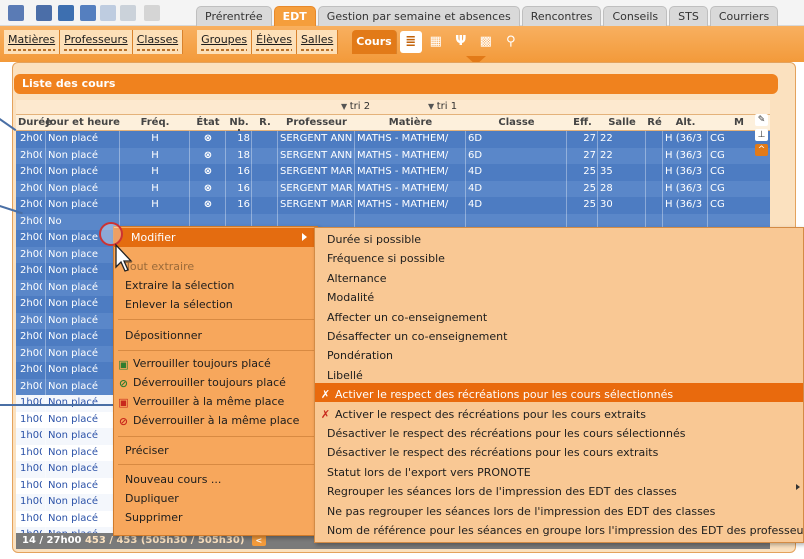 The image size is (804, 559). I want to click on column-header: Professeur, so click(316, 122).